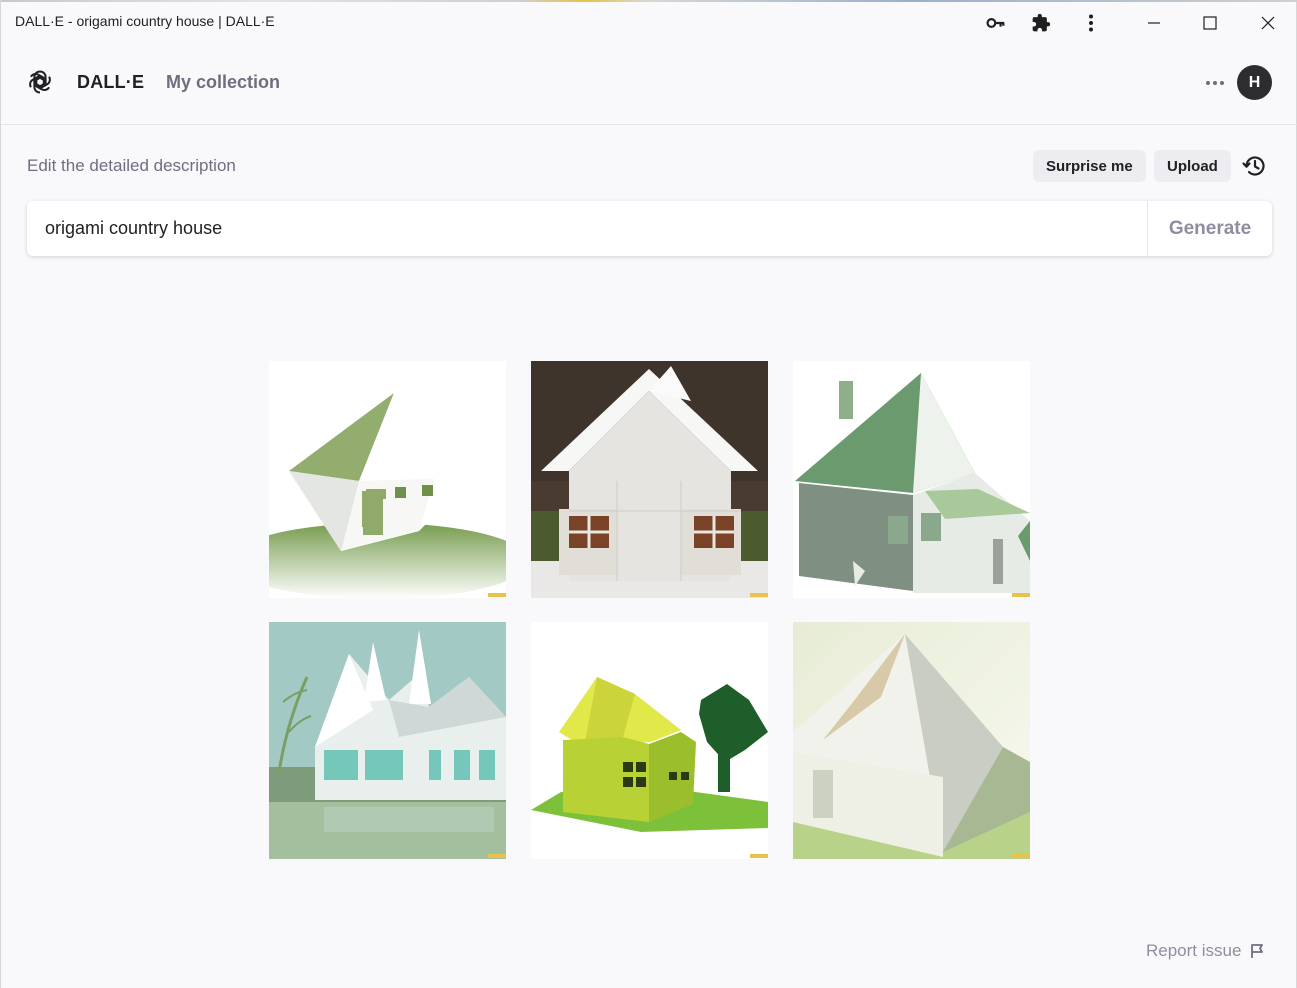  I want to click on brand-link: DALL·E, so click(110, 82).